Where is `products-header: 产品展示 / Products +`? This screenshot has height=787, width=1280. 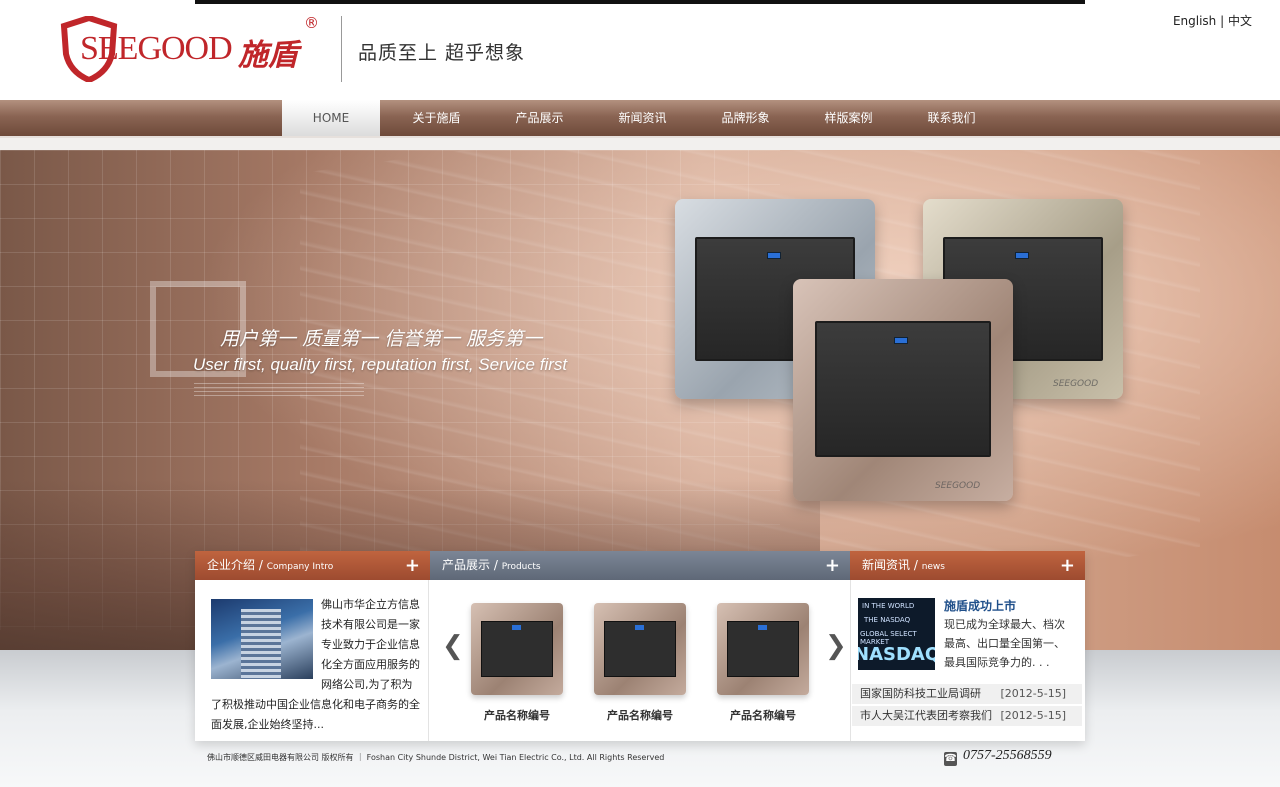 products-header: 产品展示 / Products + is located at coordinates (640, 565).